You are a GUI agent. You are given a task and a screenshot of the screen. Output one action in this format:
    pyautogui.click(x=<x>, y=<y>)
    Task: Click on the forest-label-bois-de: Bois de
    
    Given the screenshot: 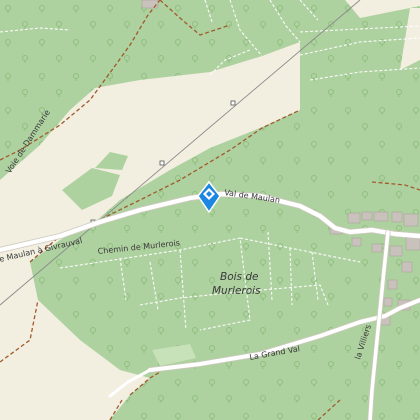 What is the action you would take?
    pyautogui.click(x=239, y=277)
    